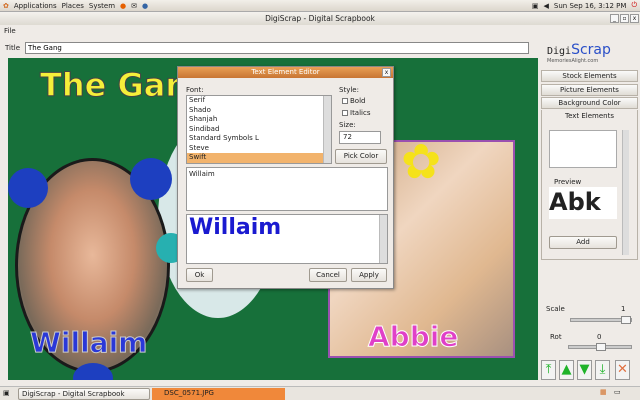 This screenshot has height=400, width=640. I want to click on panel-scrollbar, so click(625, 192).